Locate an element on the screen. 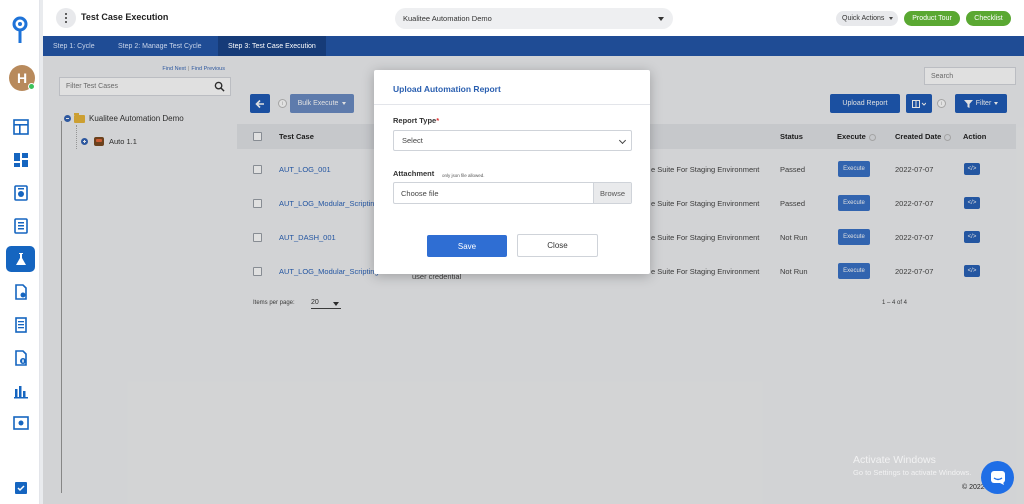 The width and height of the screenshot is (1024, 504). test-case-icon is located at coordinates (20, 292).